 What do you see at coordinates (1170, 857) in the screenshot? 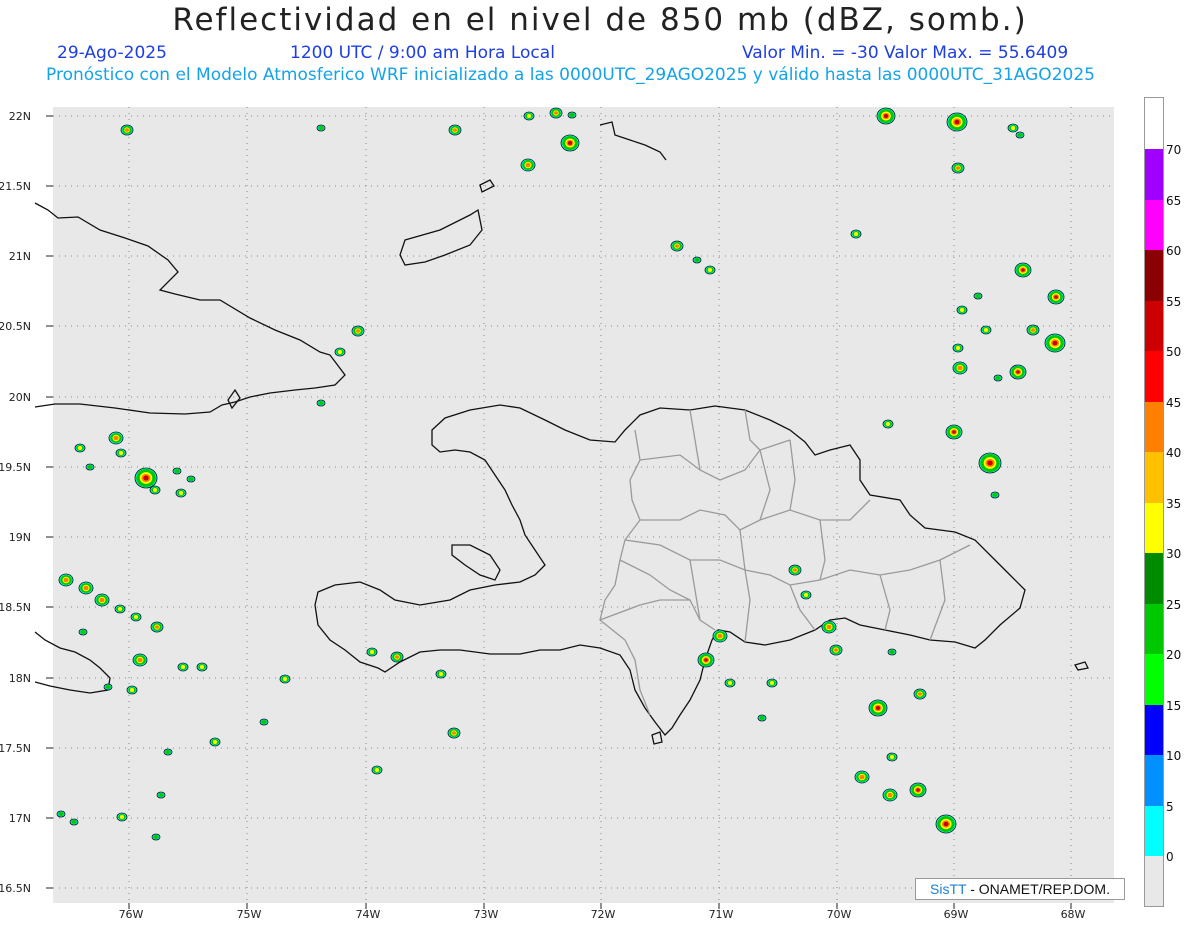
I see `colorbar-label: 0` at bounding box center [1170, 857].